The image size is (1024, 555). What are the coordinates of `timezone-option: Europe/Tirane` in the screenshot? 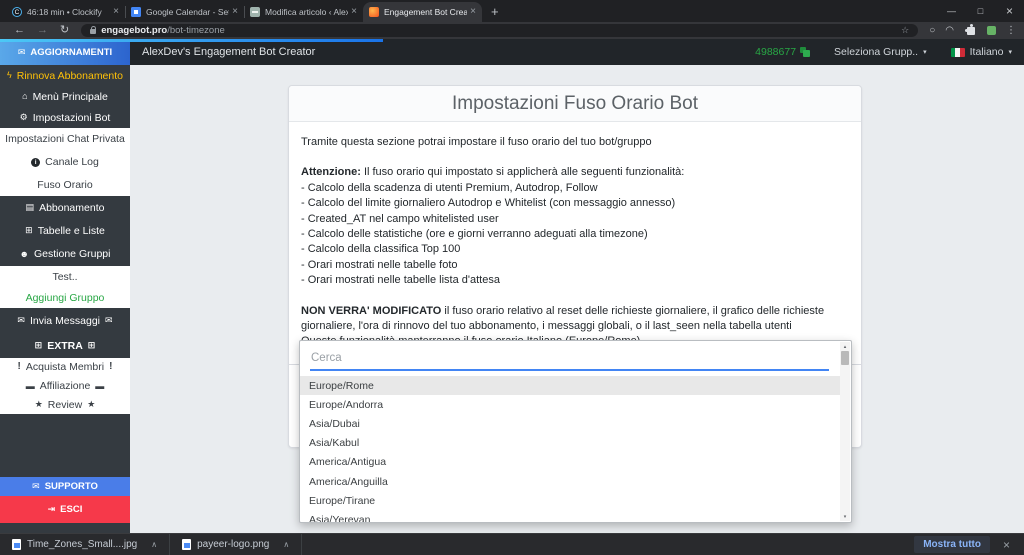 It's located at (570, 500).